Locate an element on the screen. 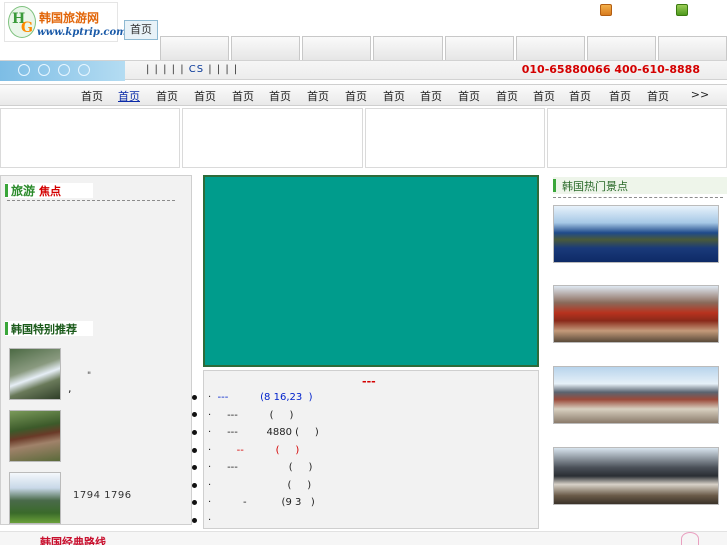 Image resolution: width=727 pixels, height=545 pixels. news-item-link: -- ( ) is located at coordinates (268, 450).